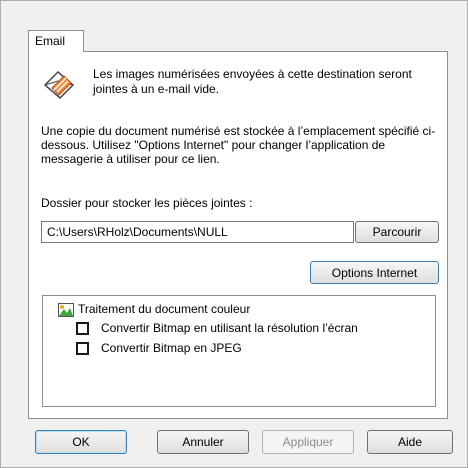 The width and height of the screenshot is (468, 468). I want to click on apply-button: Appliquer, so click(308, 442).